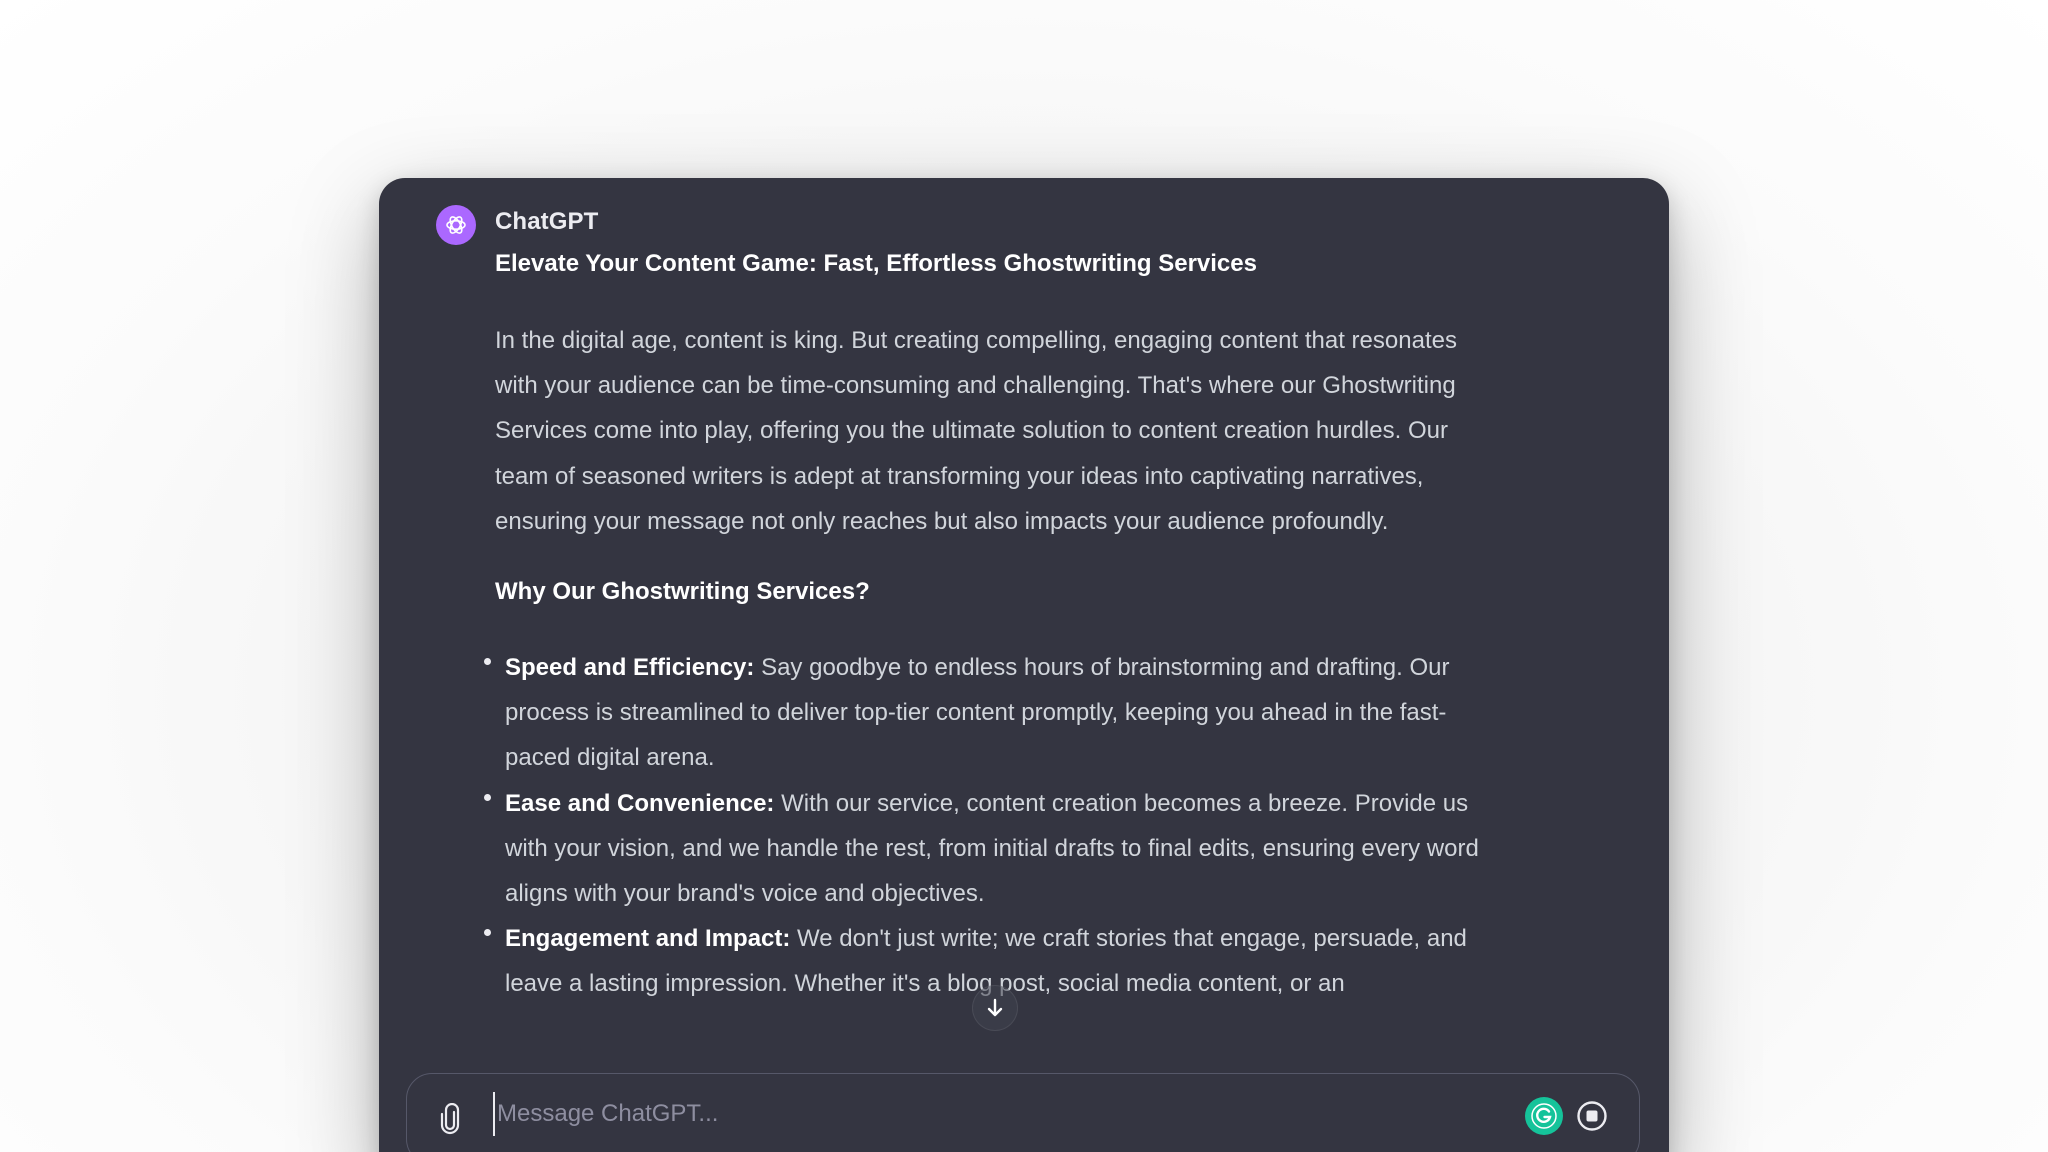  What do you see at coordinates (682, 592) in the screenshot?
I see `message-subheading: Why Our Ghostwriting Services?` at bounding box center [682, 592].